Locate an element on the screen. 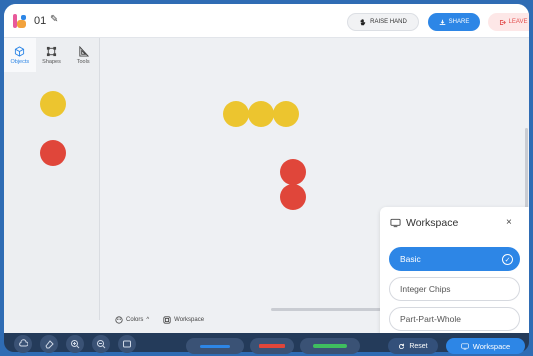 This screenshot has width=533, height=356. yellow-chip-object is located at coordinates (53, 104).